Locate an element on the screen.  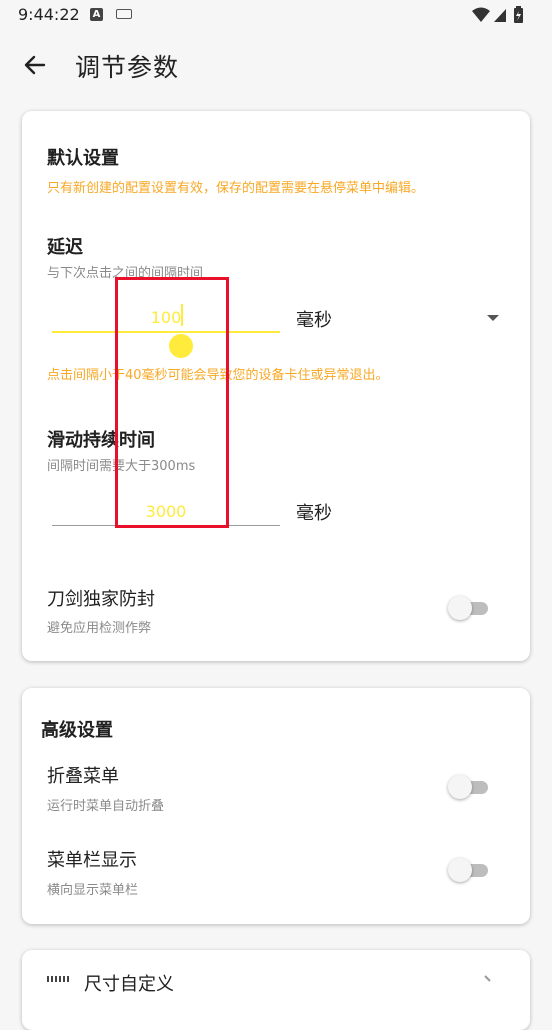
fold-menu-label: 折叠菜单 is located at coordinates (83, 776).